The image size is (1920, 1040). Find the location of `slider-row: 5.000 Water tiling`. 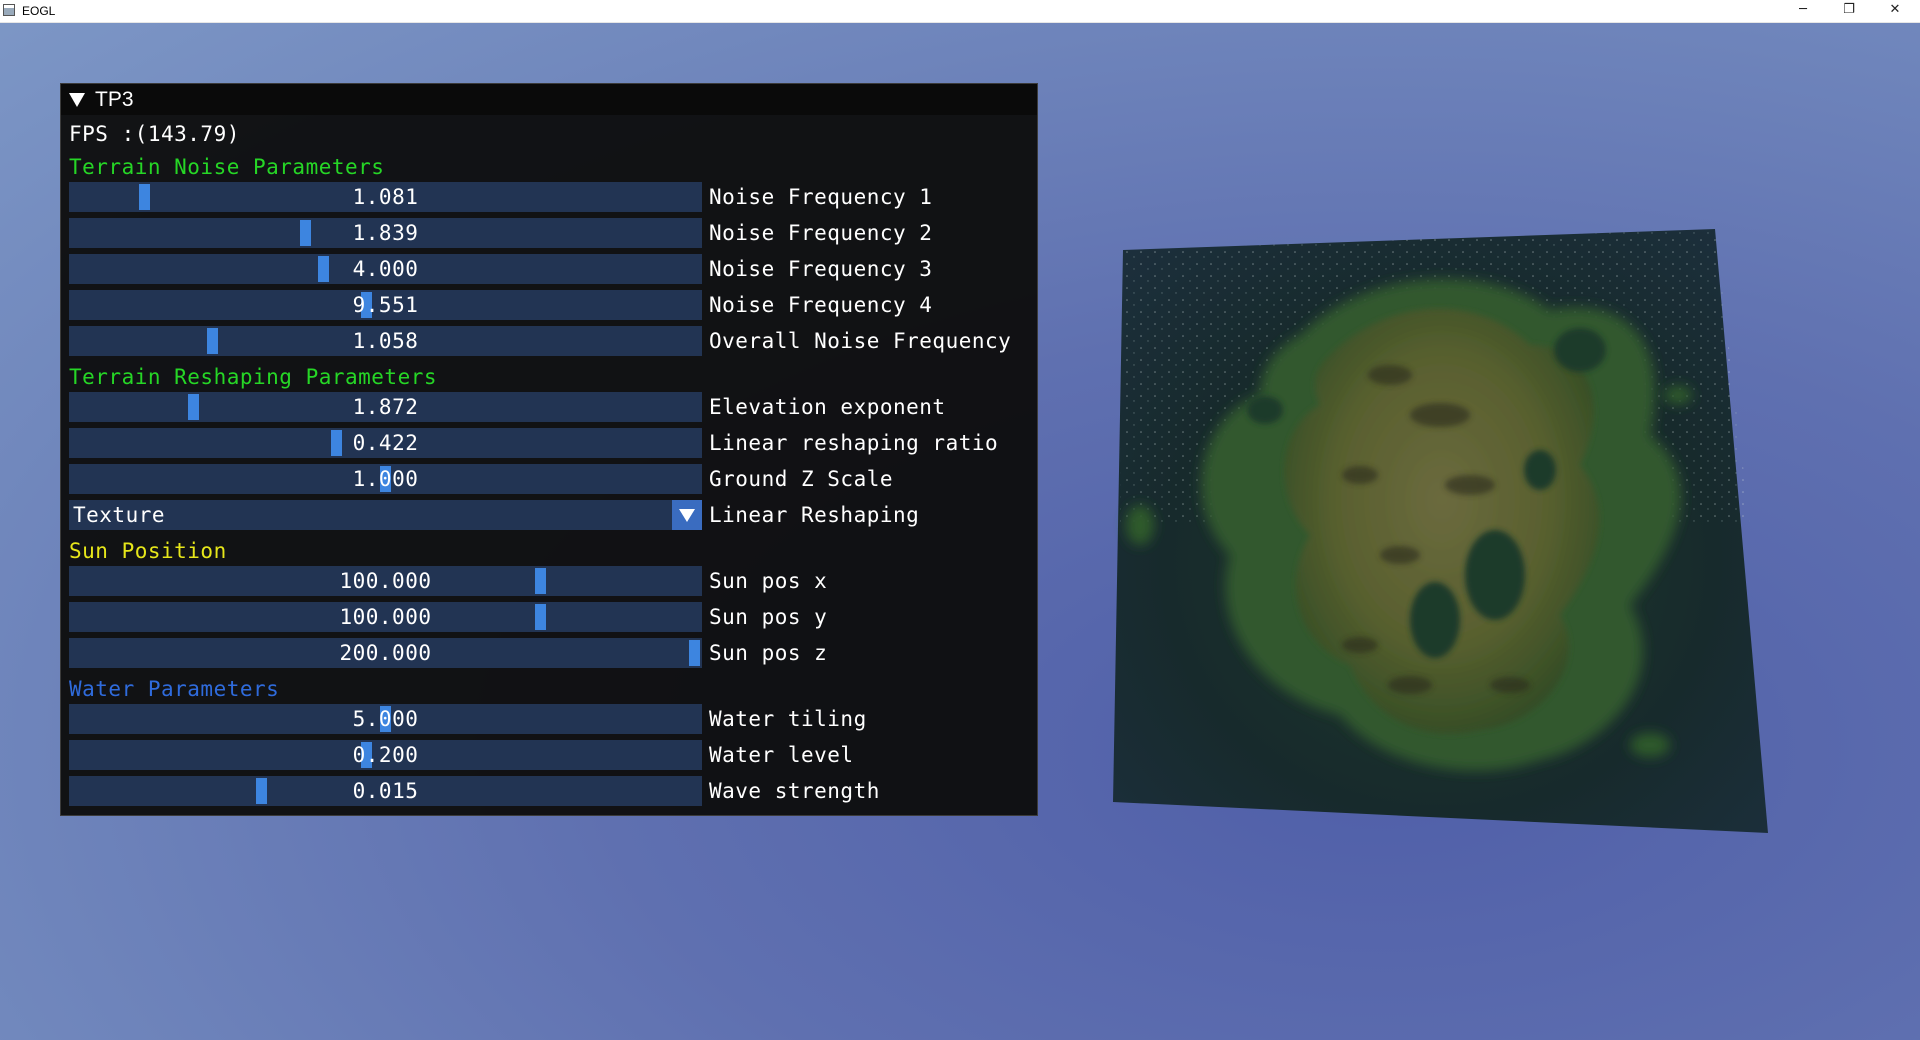

slider-row: 5.000 Water tiling is located at coordinates (552, 720).